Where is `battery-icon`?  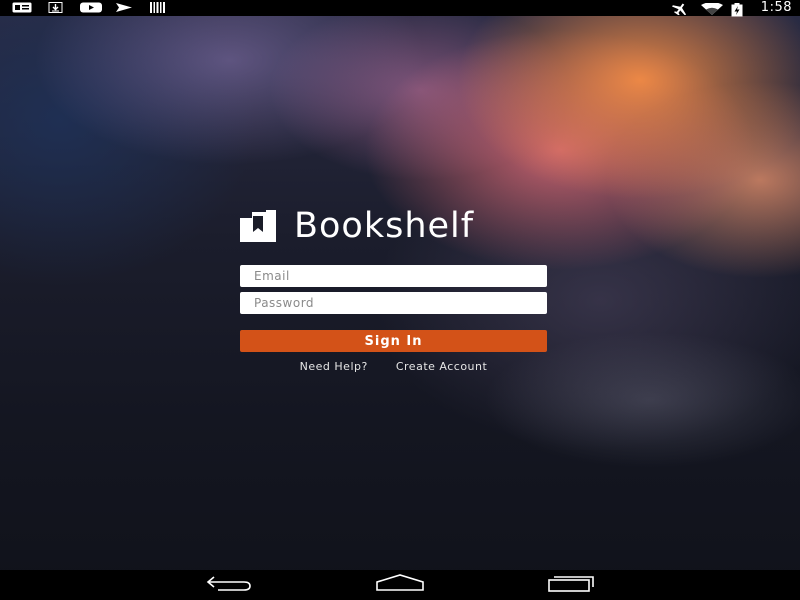 battery-icon is located at coordinates (741, 9).